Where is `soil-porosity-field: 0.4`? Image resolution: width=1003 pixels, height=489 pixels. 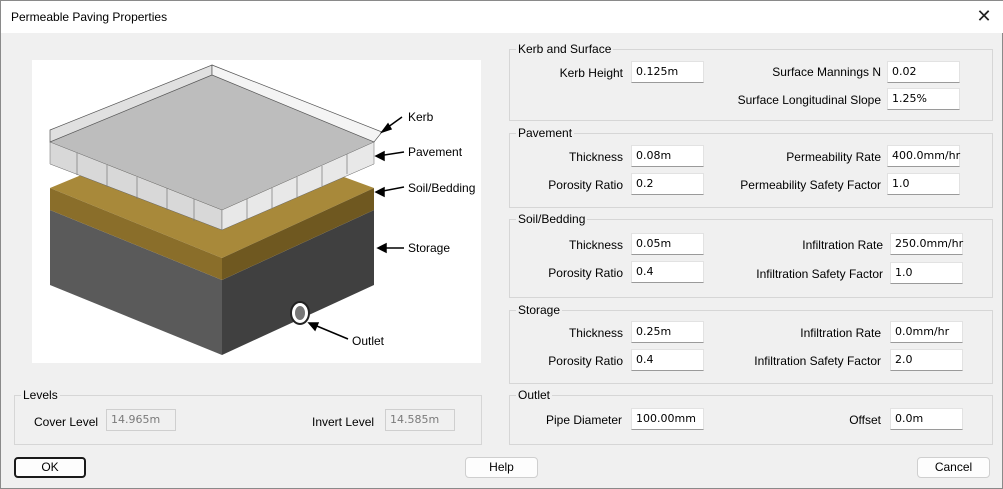
soil-porosity-field: 0.4 is located at coordinates (667, 272).